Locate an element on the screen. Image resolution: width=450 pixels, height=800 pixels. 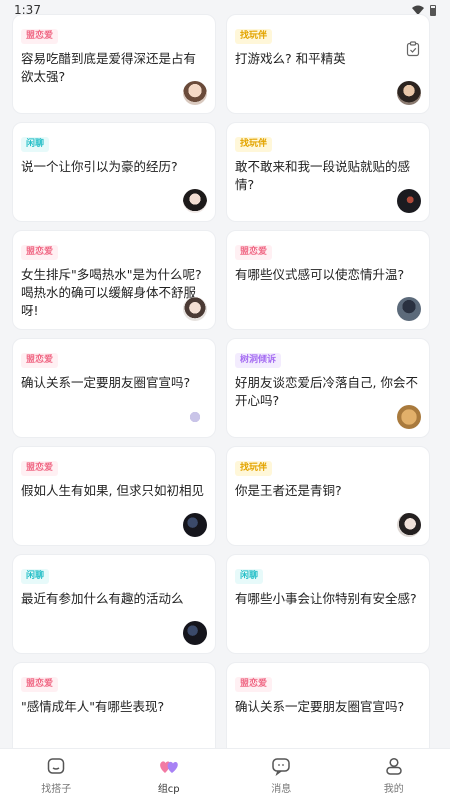
post-card: 盟恋爱 假如人生有如果, 但求只如初相见 is located at coordinates (114, 496).